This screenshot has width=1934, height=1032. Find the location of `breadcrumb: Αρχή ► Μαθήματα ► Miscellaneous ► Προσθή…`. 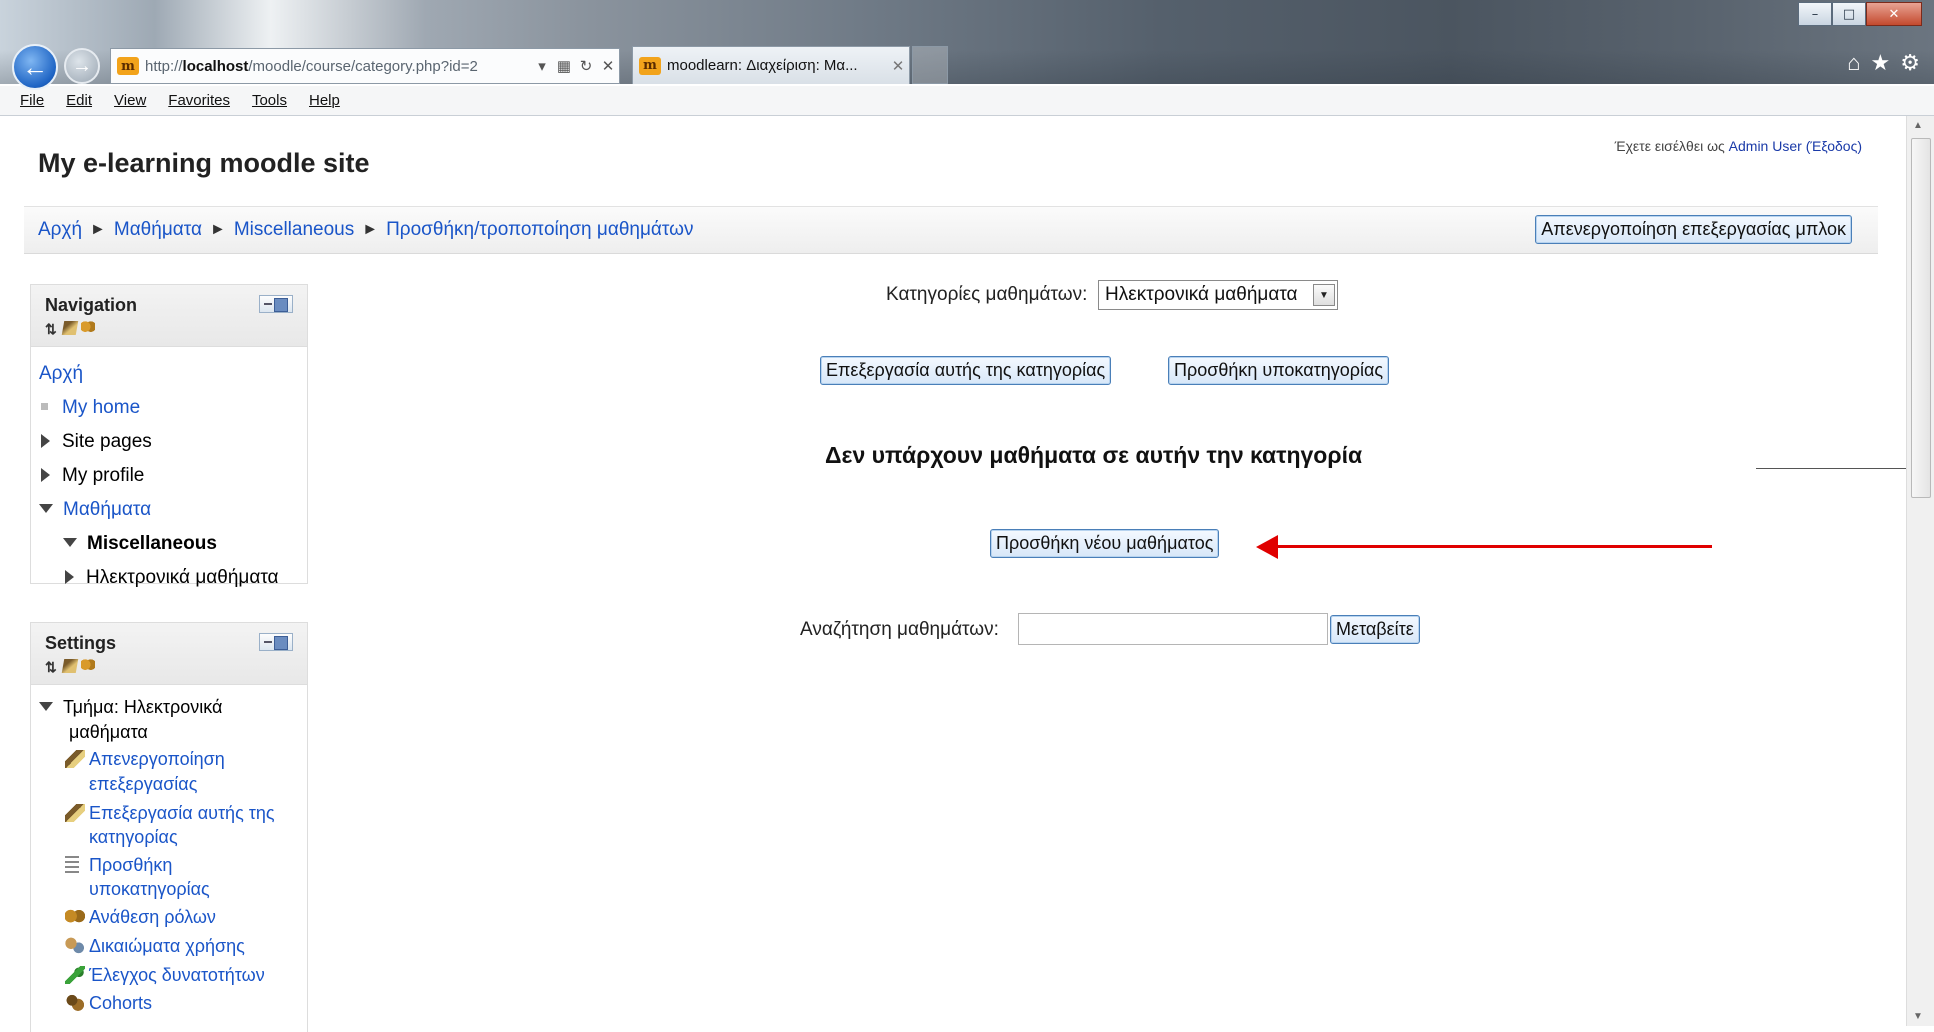

breadcrumb: Αρχή ► Μαθήματα ► Miscellaneous ► Προσθή… is located at coordinates (365, 230).